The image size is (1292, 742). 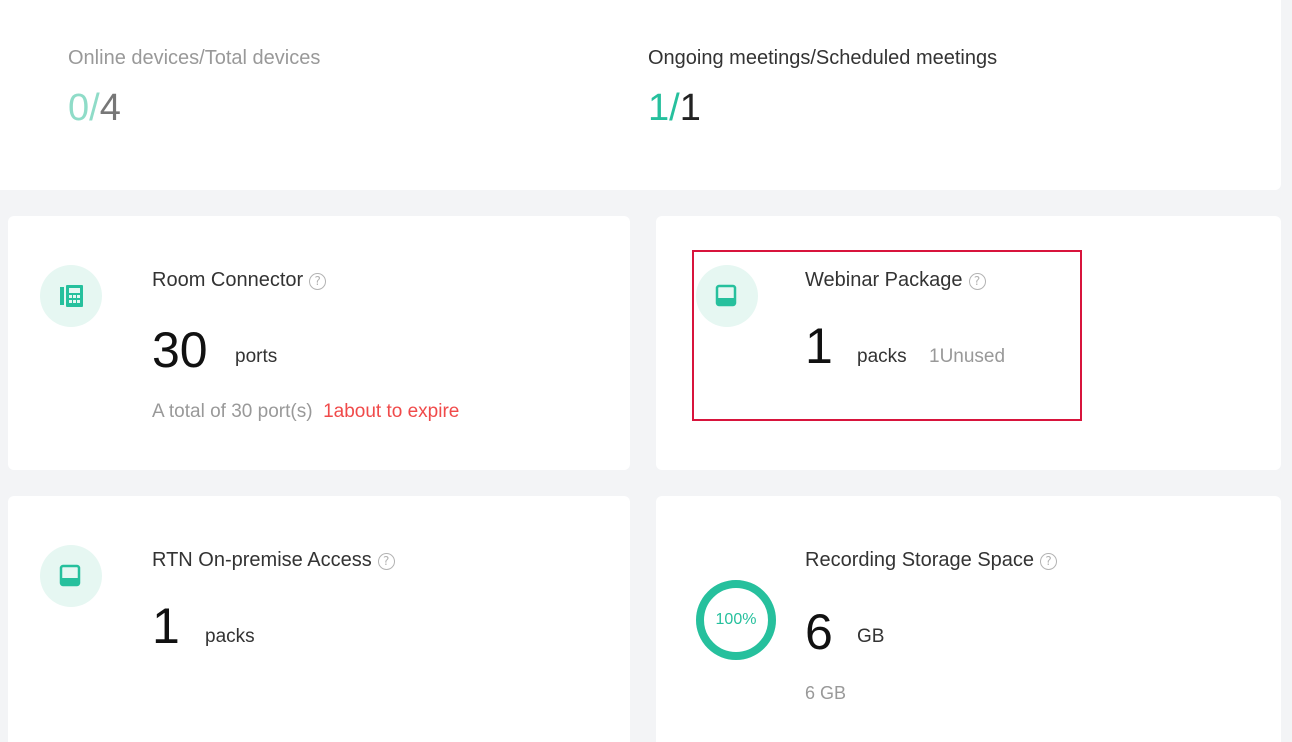 What do you see at coordinates (228, 280) in the screenshot?
I see `room-connector-title-text: Room Connector` at bounding box center [228, 280].